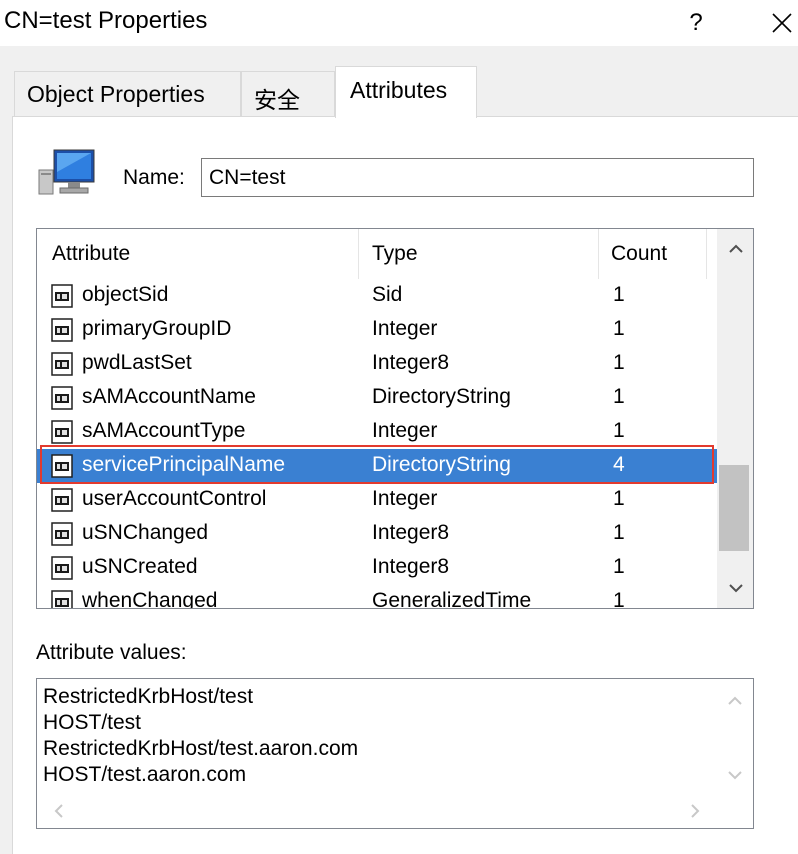 This screenshot has height=854, width=798. I want to click on chevron-left-icon, so click(58, 811).